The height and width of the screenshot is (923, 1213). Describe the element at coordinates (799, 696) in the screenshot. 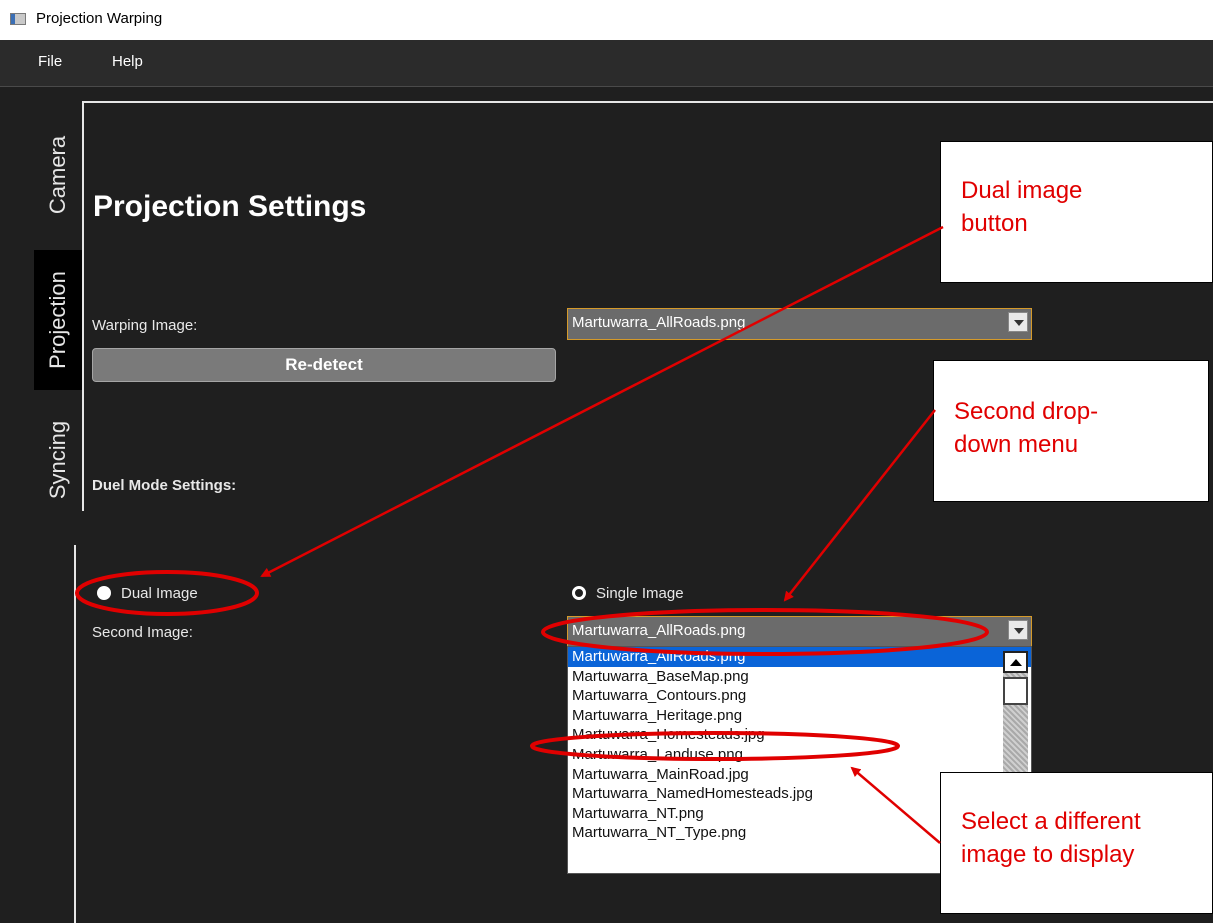

I see `list-item: Martuwarra_Contours.png` at that location.